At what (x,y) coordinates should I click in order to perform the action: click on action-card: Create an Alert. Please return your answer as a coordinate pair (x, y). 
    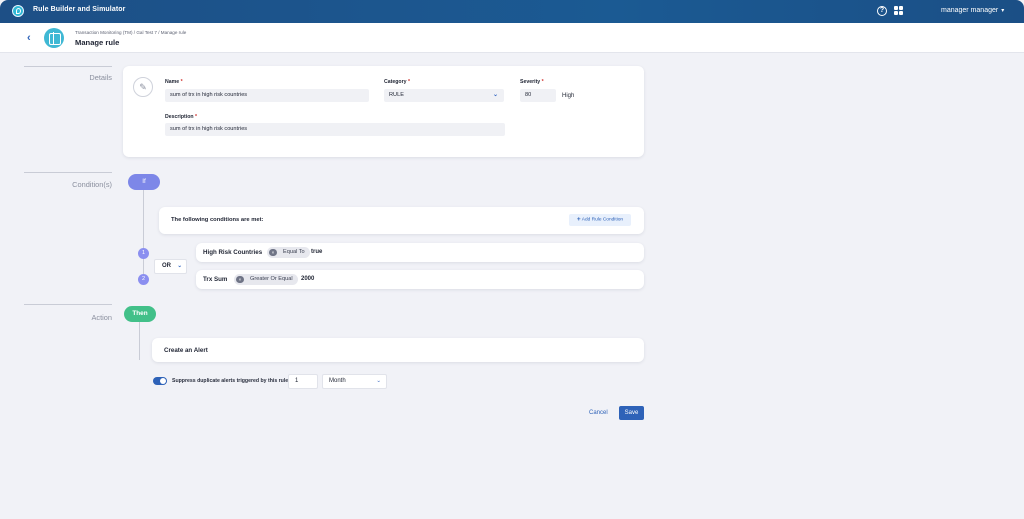
    Looking at the image, I should click on (398, 350).